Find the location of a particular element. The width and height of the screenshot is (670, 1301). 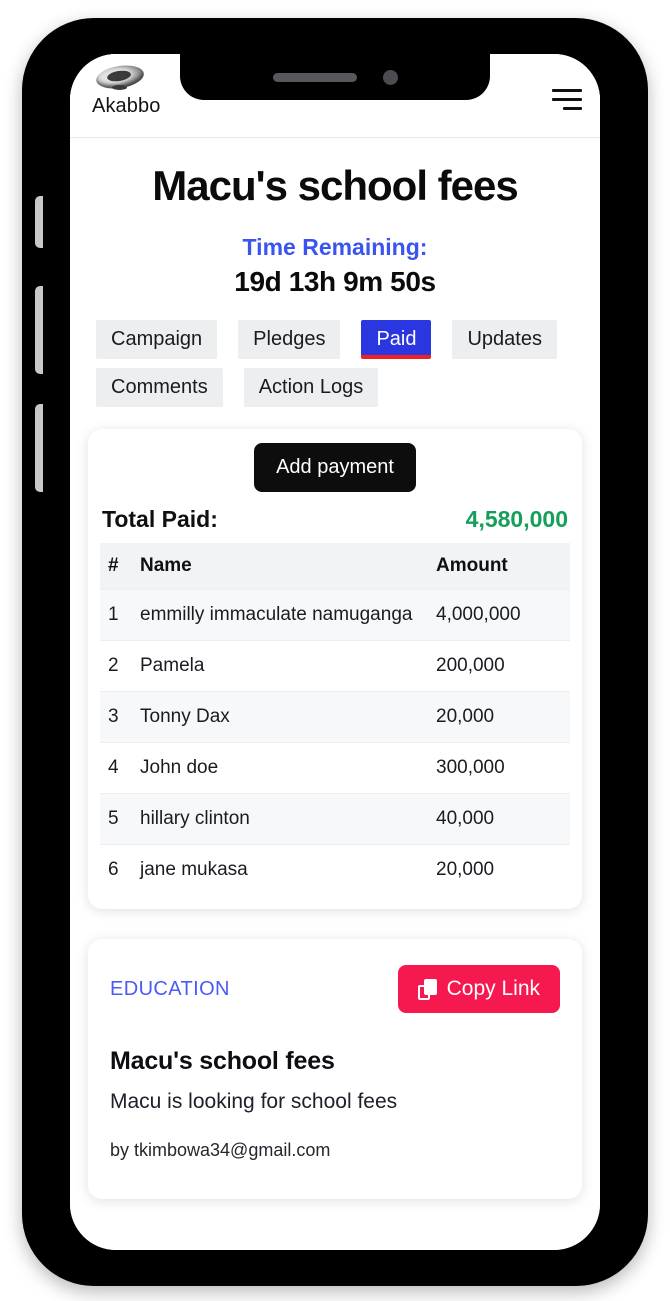

copy-link-button: Copy Link is located at coordinates (478, 989).